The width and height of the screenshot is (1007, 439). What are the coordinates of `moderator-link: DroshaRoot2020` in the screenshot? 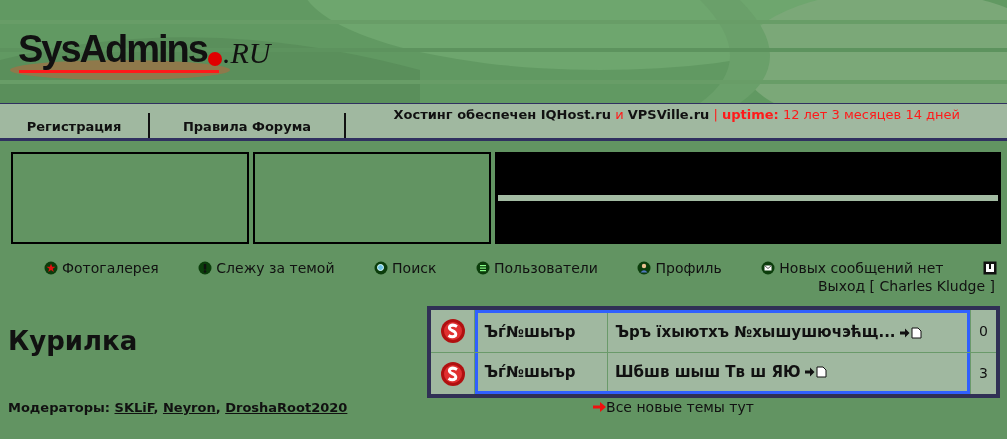 It's located at (286, 407).